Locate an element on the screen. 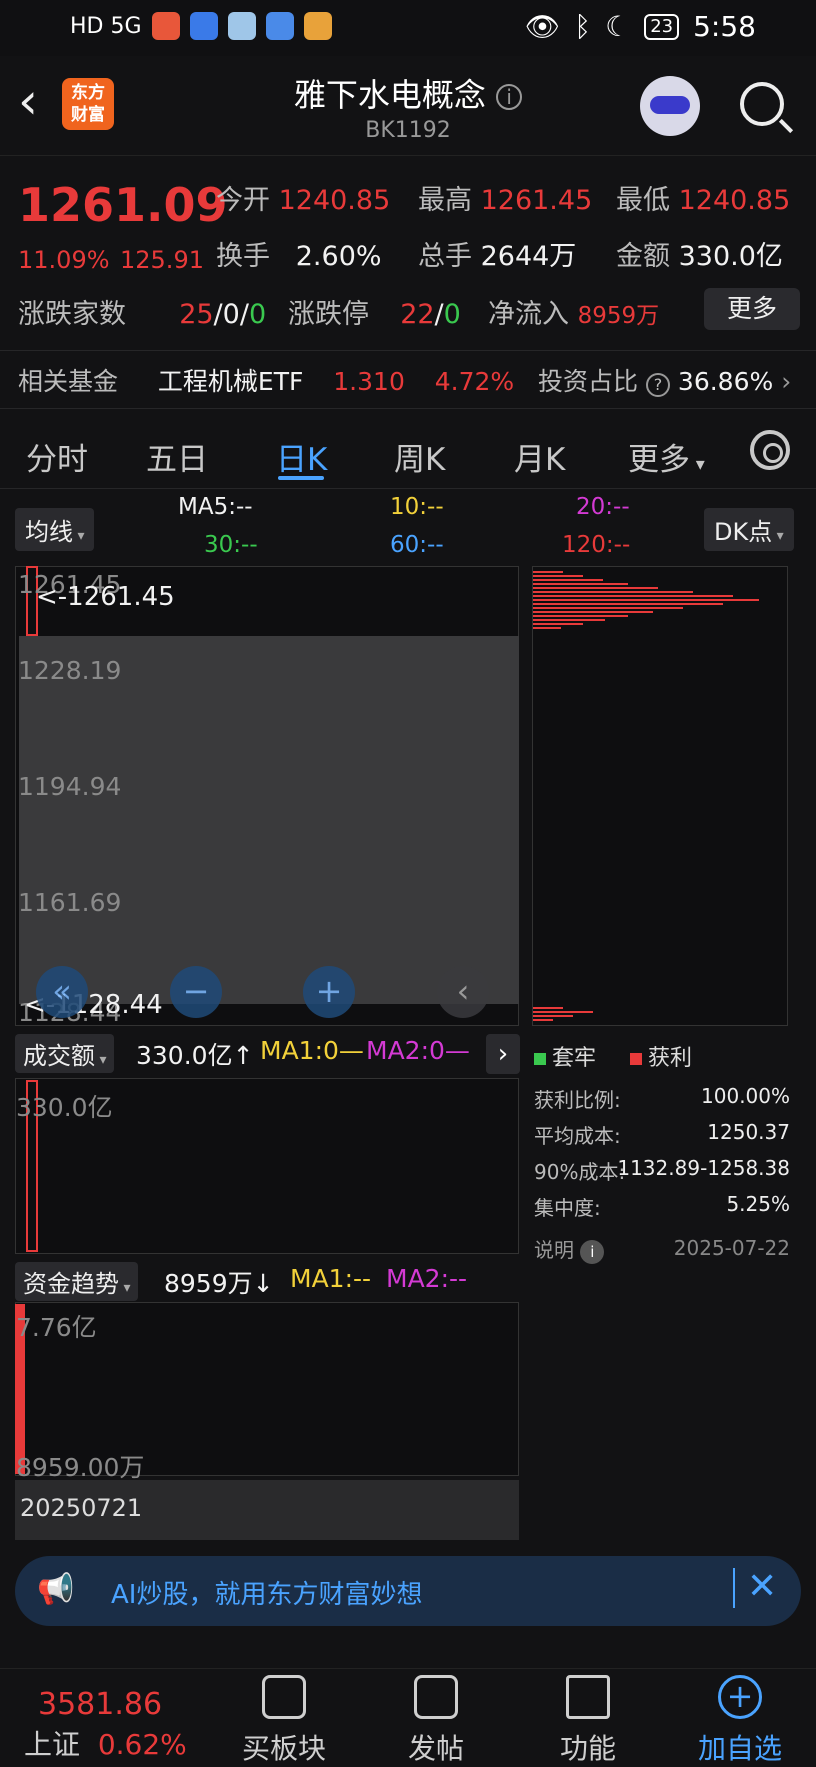 This screenshot has height=1767, width=816. moon-icon: ☾ is located at coordinates (618, 26).